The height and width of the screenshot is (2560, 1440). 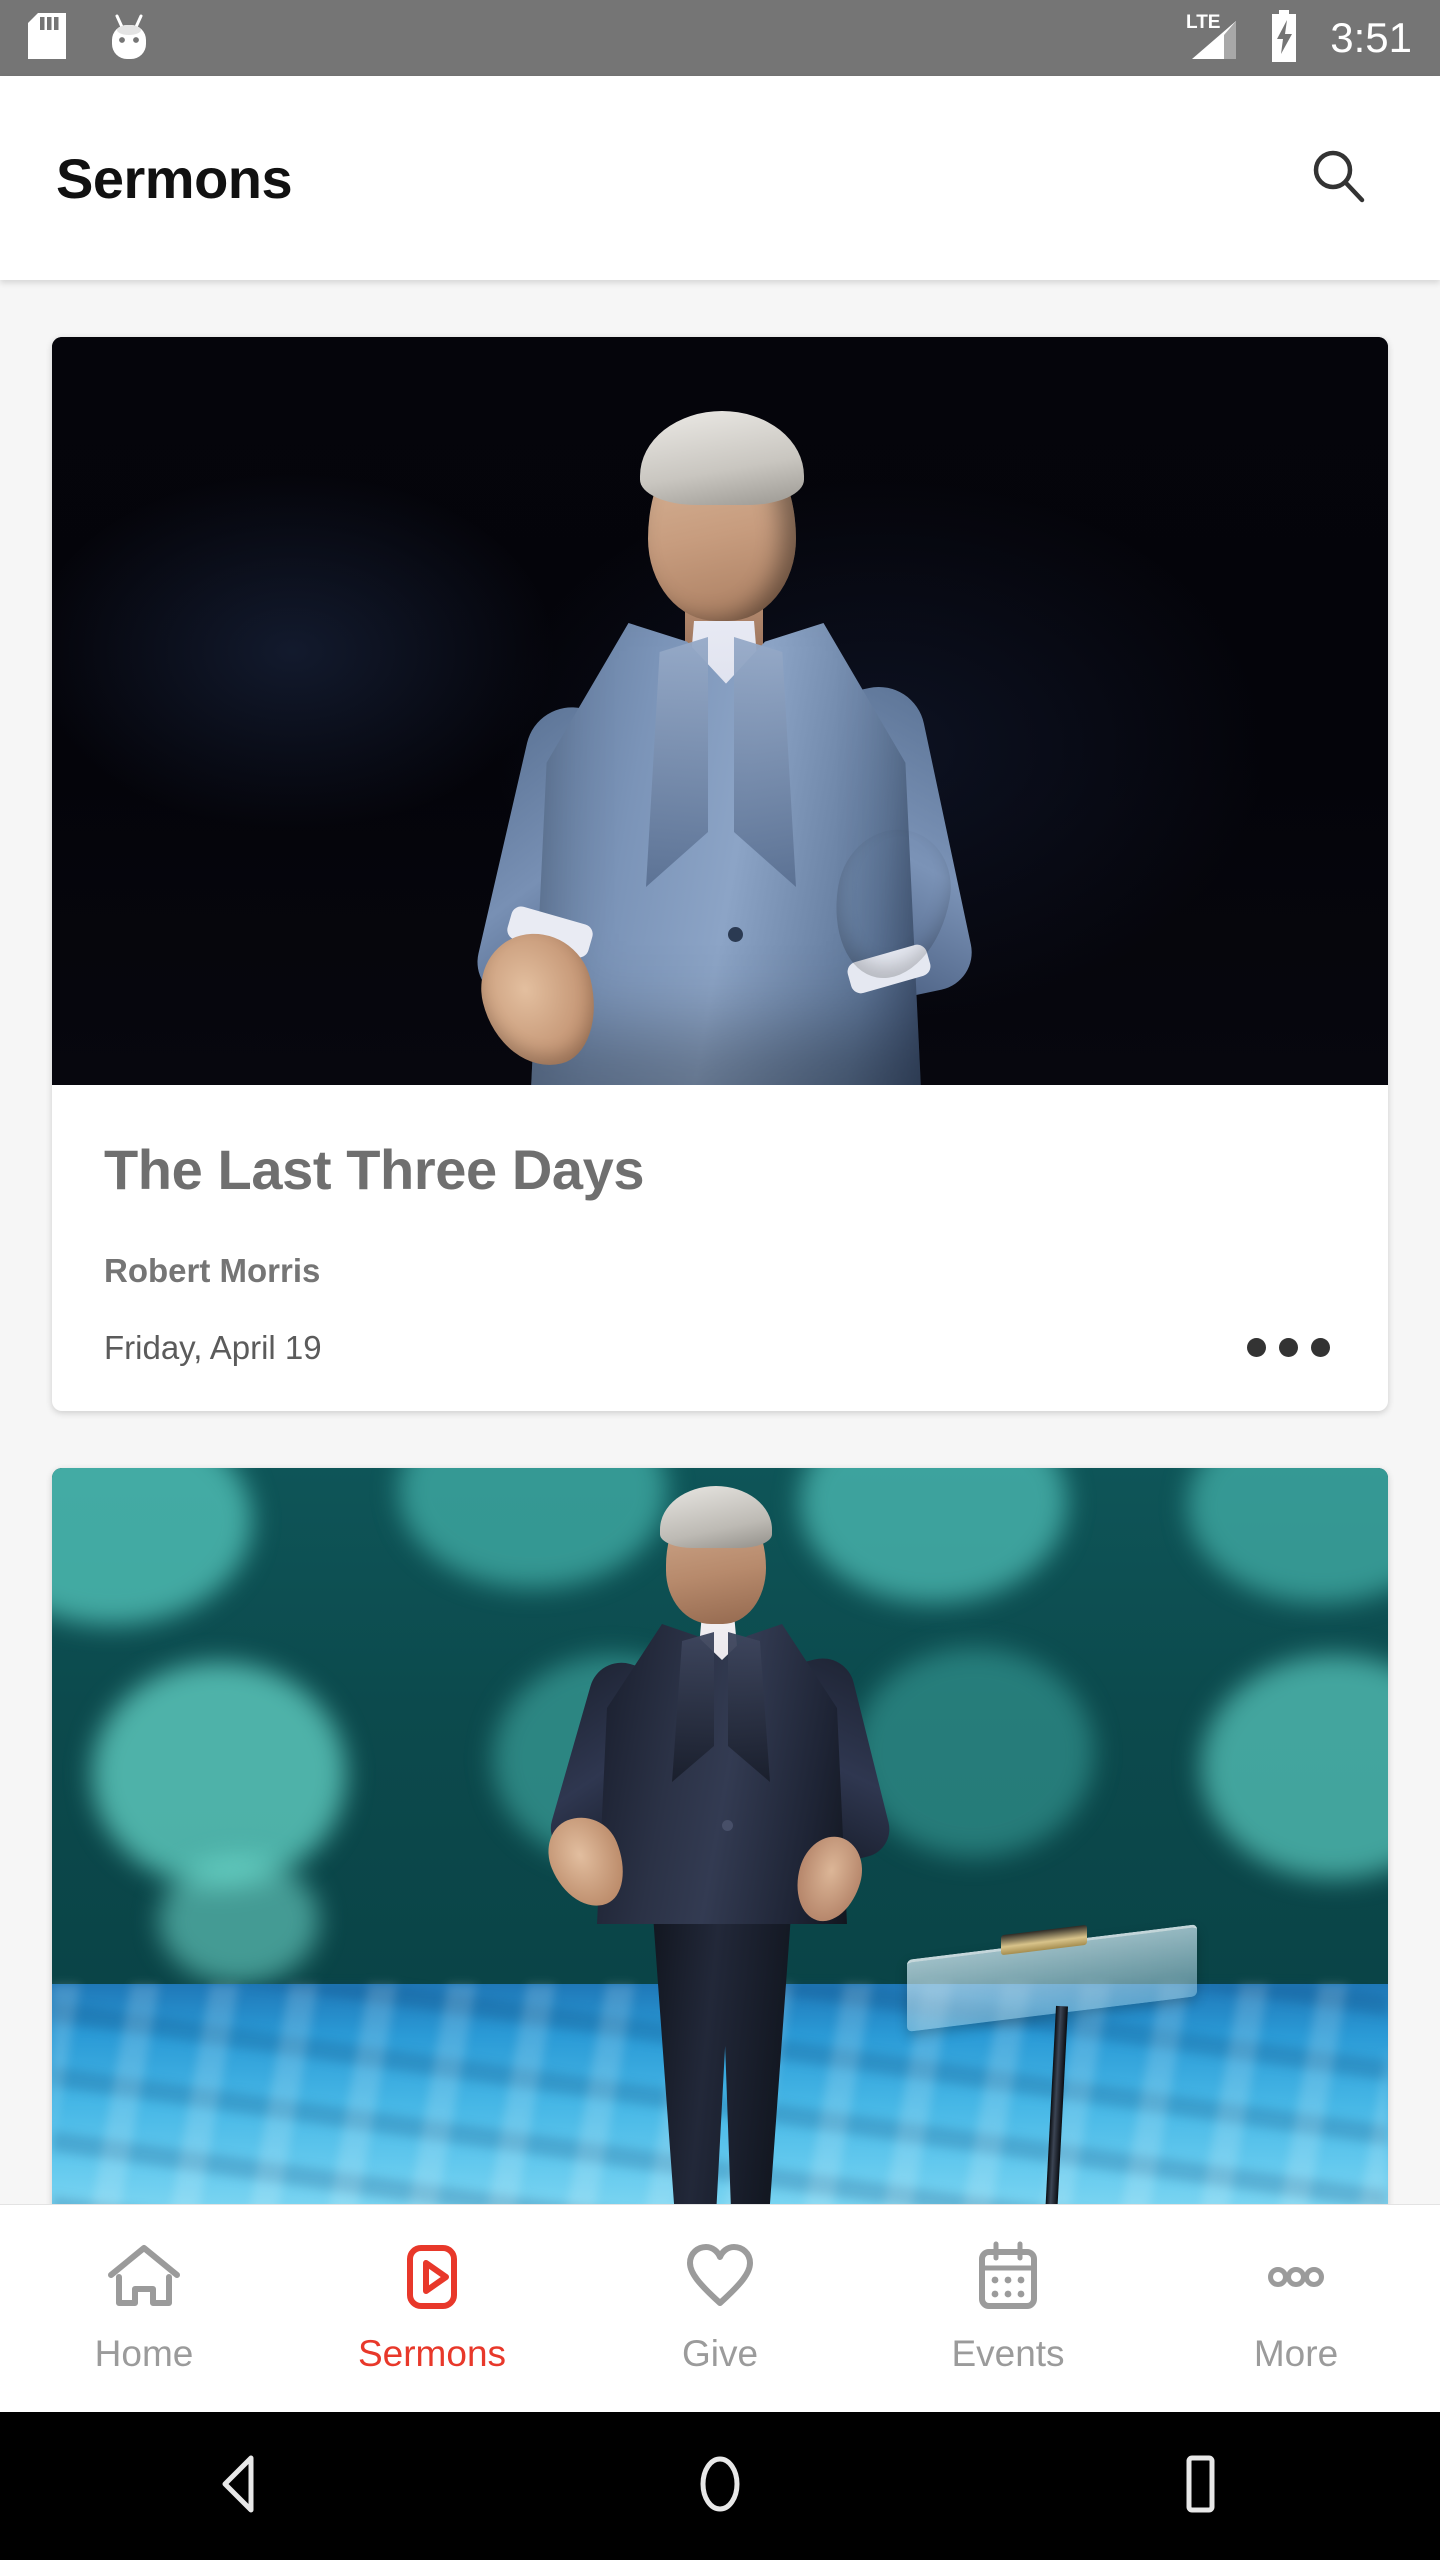 I want to click on tab-more: More, so click(x=1296, y=2308).